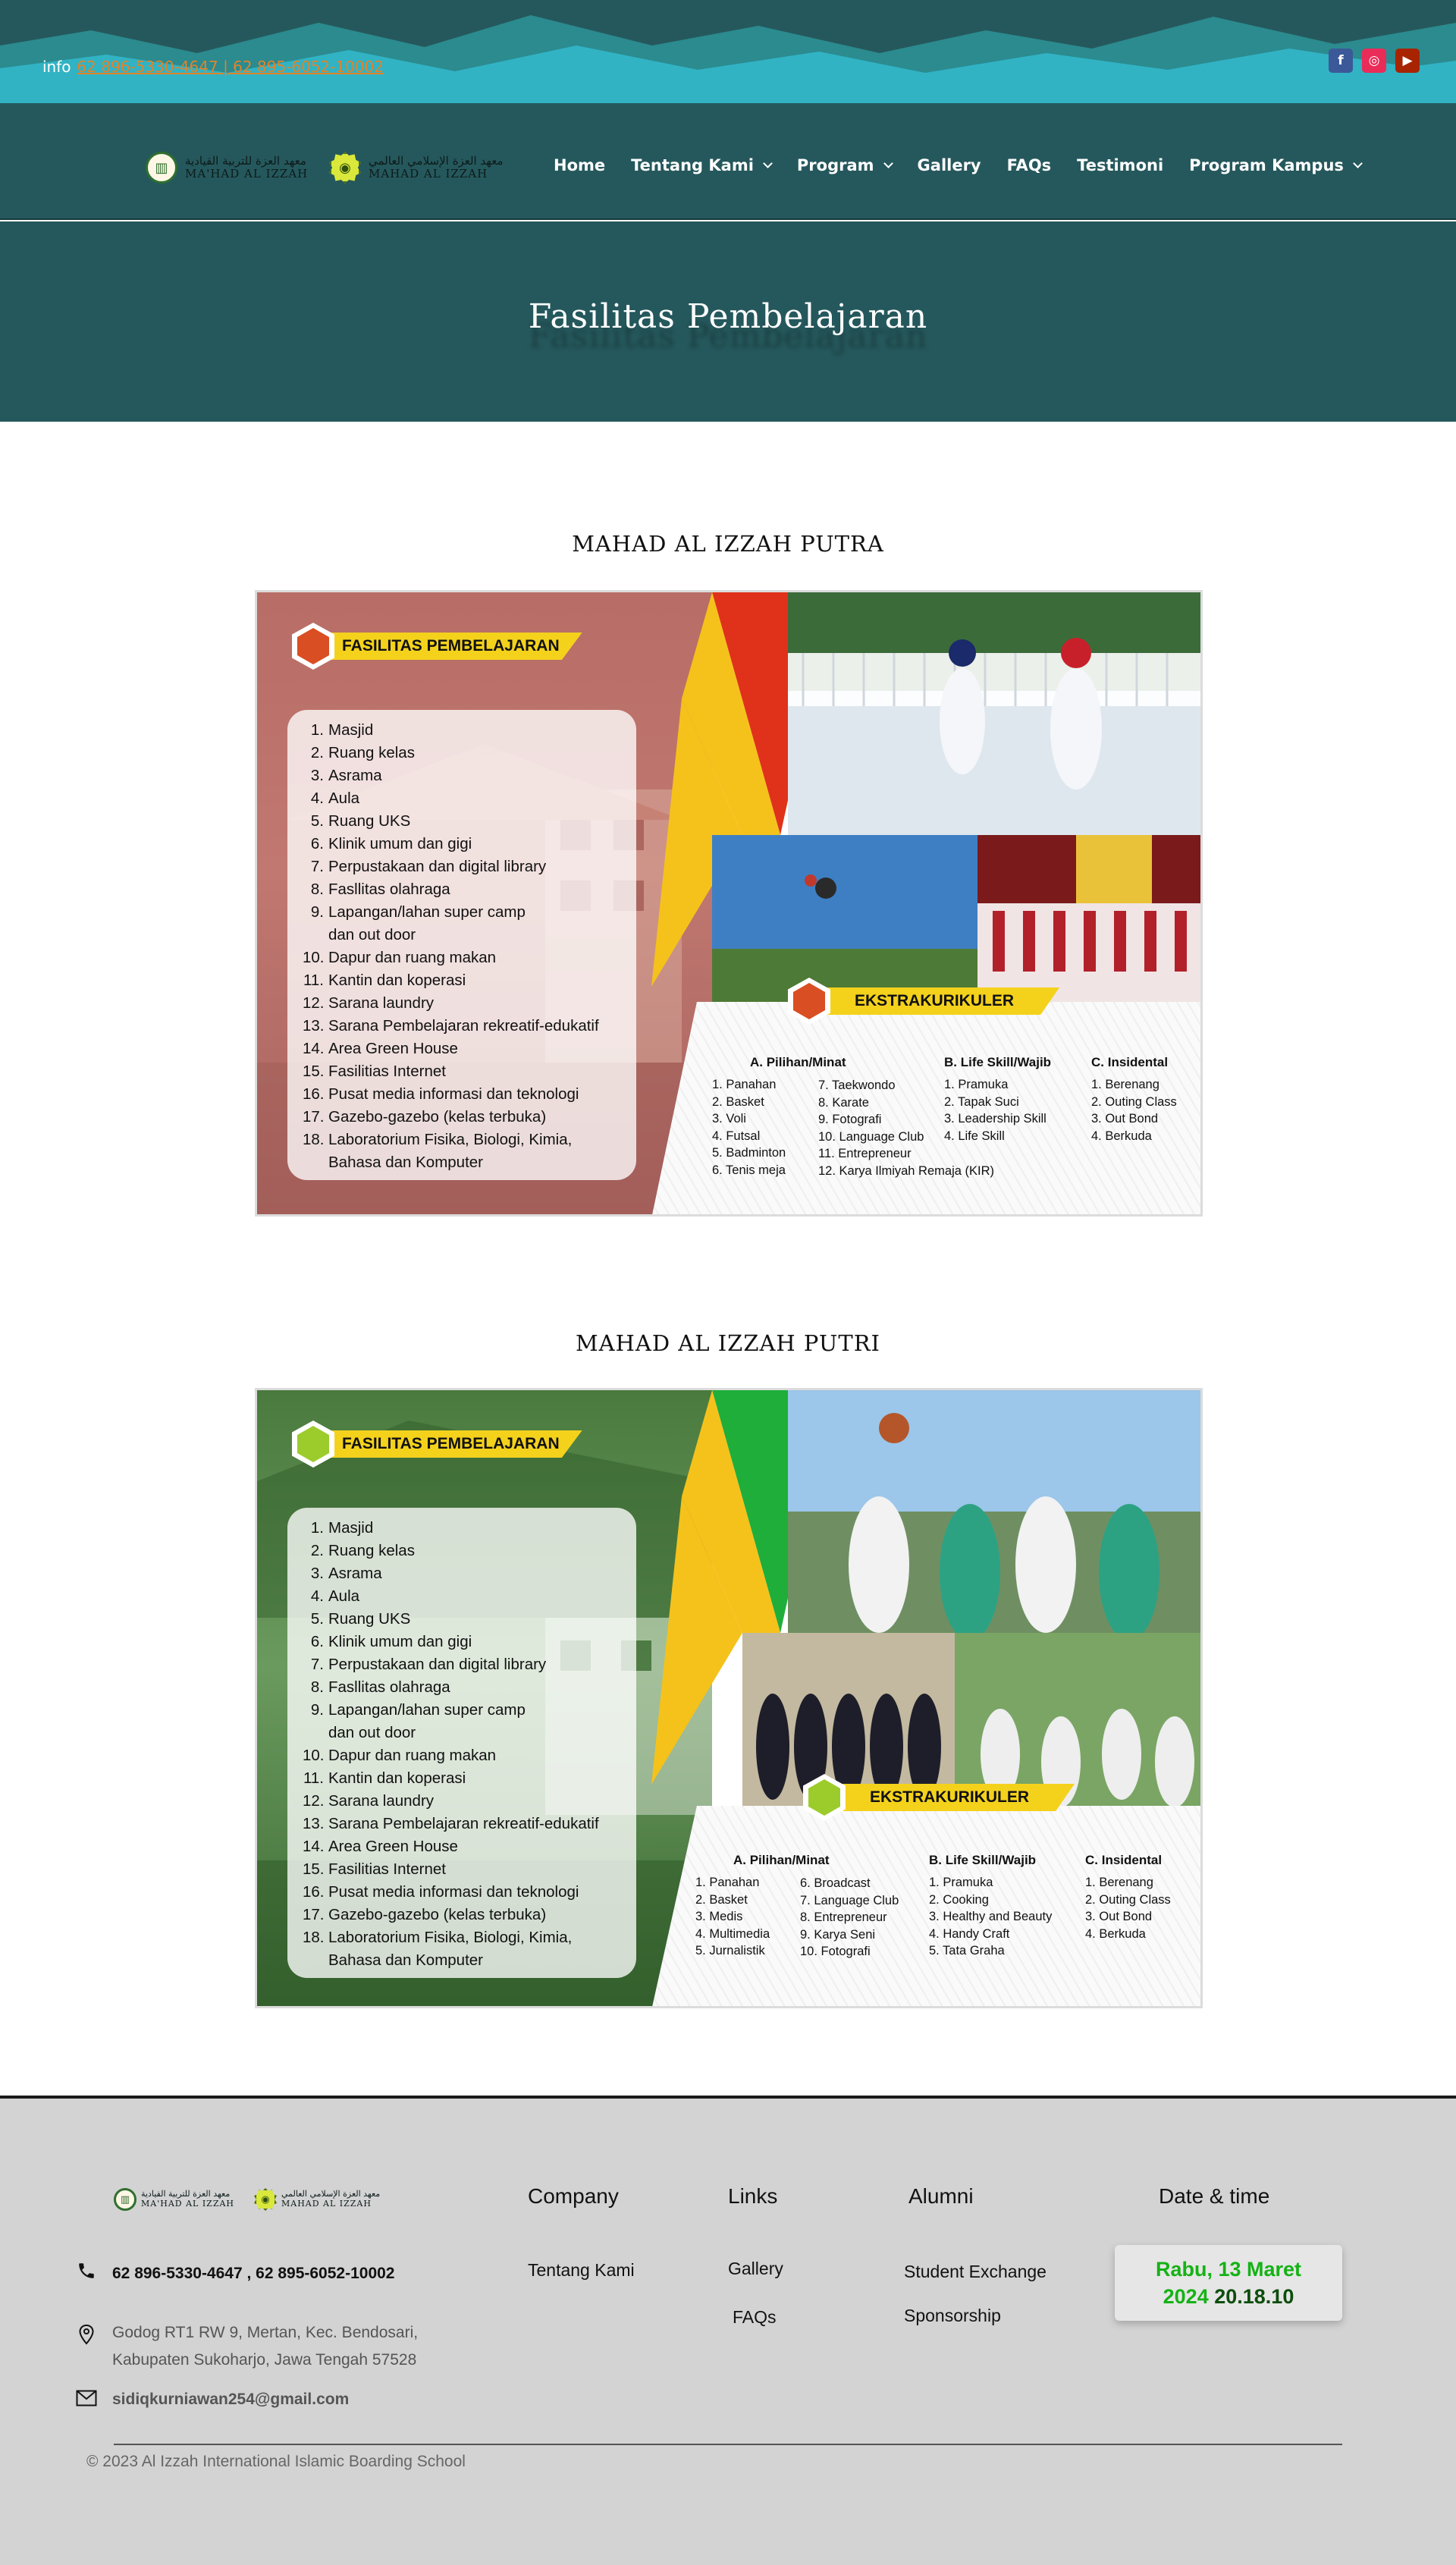  I want to click on facility-item: 5. Ruang UKS, so click(360, 1619).